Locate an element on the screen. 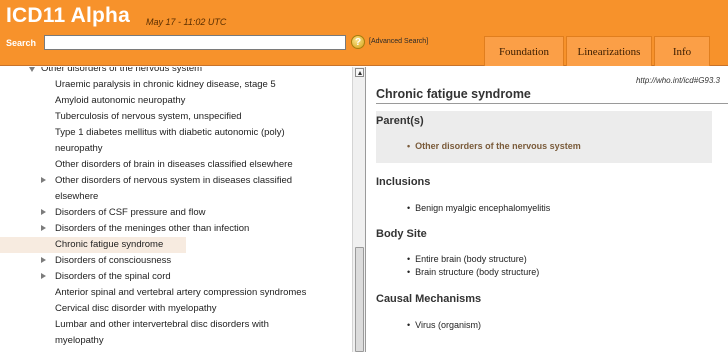 The height and width of the screenshot is (352, 728). tree-item: Disorders of CSF pressure and flow is located at coordinates (175, 213).